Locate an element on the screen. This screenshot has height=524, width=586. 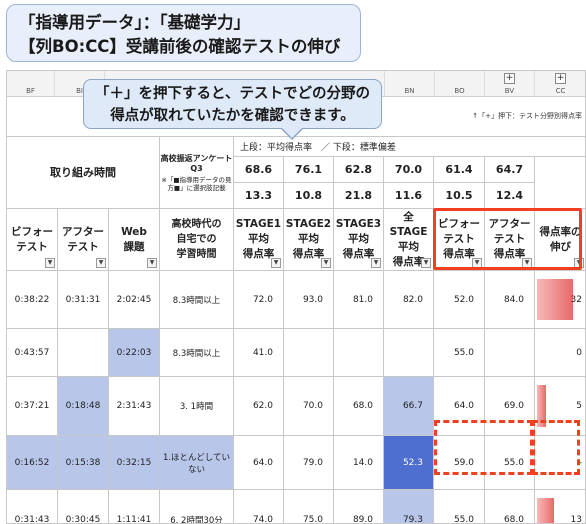
callout-line-2: 得点が取れていたかを確認できます。 is located at coordinates (232, 116).